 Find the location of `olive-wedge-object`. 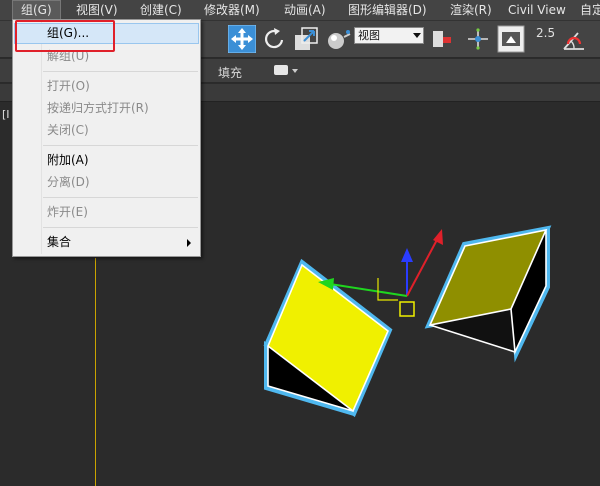

olive-wedge-object is located at coordinates (488, 294).